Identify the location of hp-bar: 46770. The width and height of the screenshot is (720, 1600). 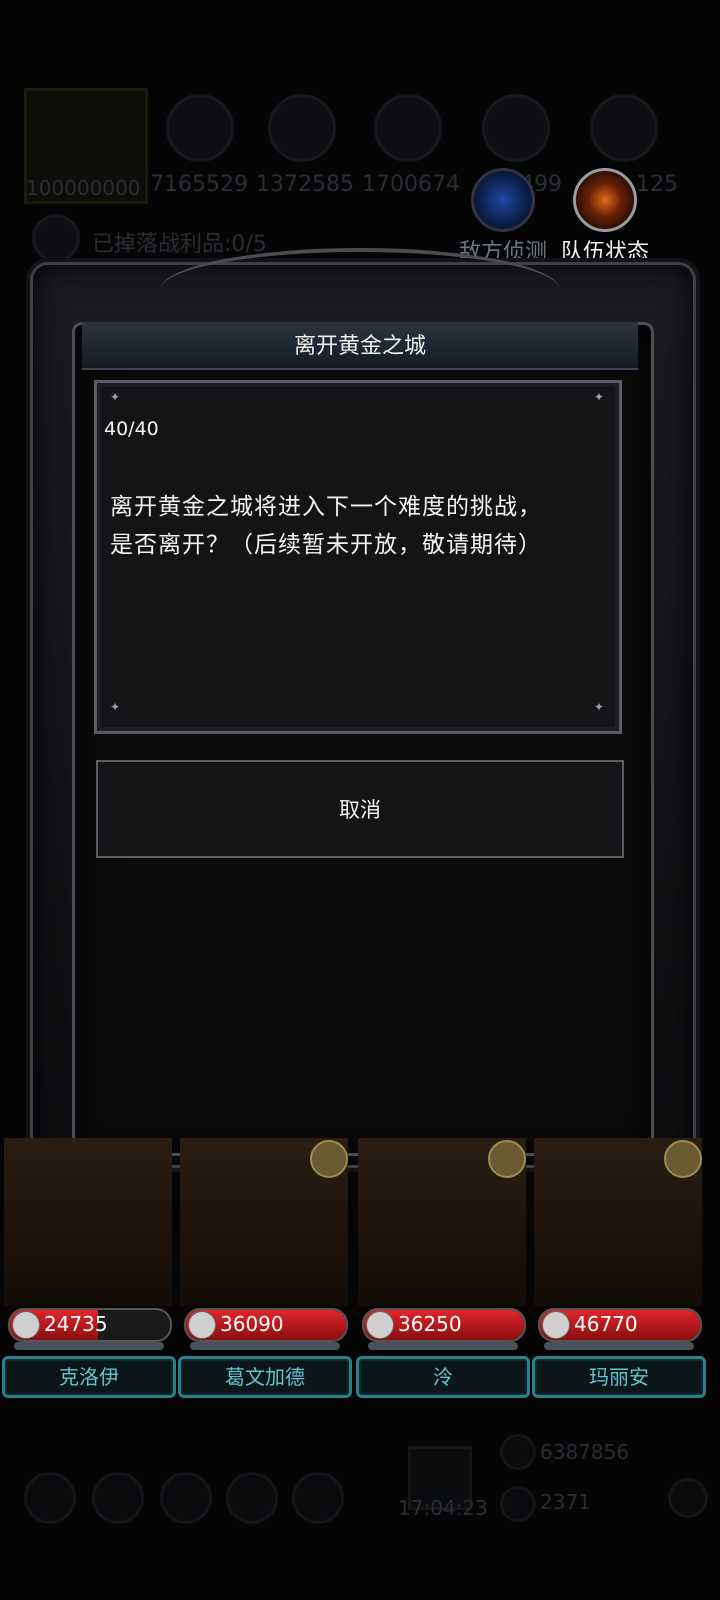
(620, 1325).